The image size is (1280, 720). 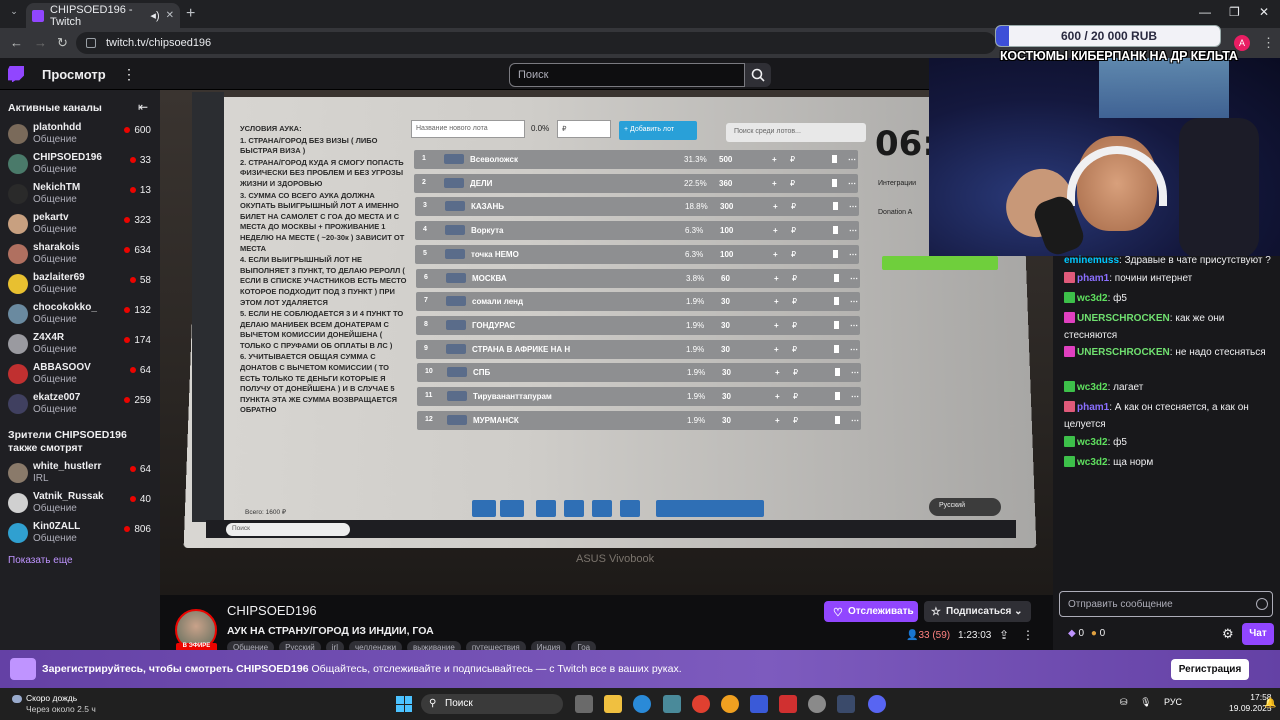 What do you see at coordinates (1086, 633) in the screenshot?
I see `channel-points: ◆ 0 ● 0` at bounding box center [1086, 633].